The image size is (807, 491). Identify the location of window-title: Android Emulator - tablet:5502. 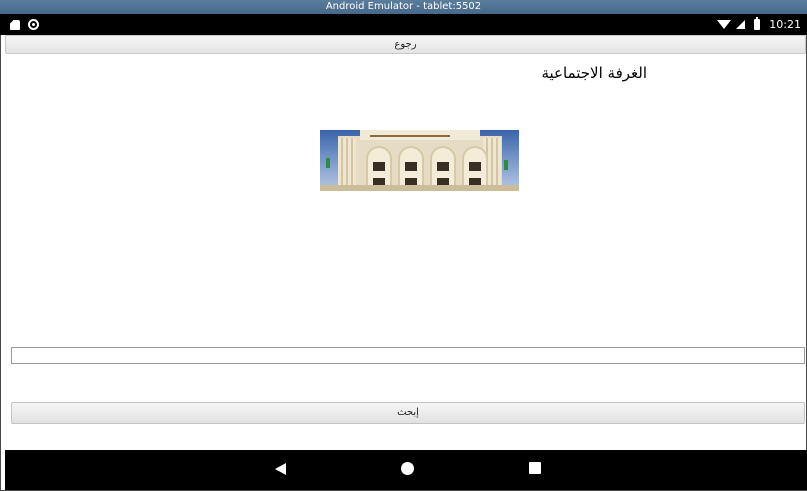
(403, 6).